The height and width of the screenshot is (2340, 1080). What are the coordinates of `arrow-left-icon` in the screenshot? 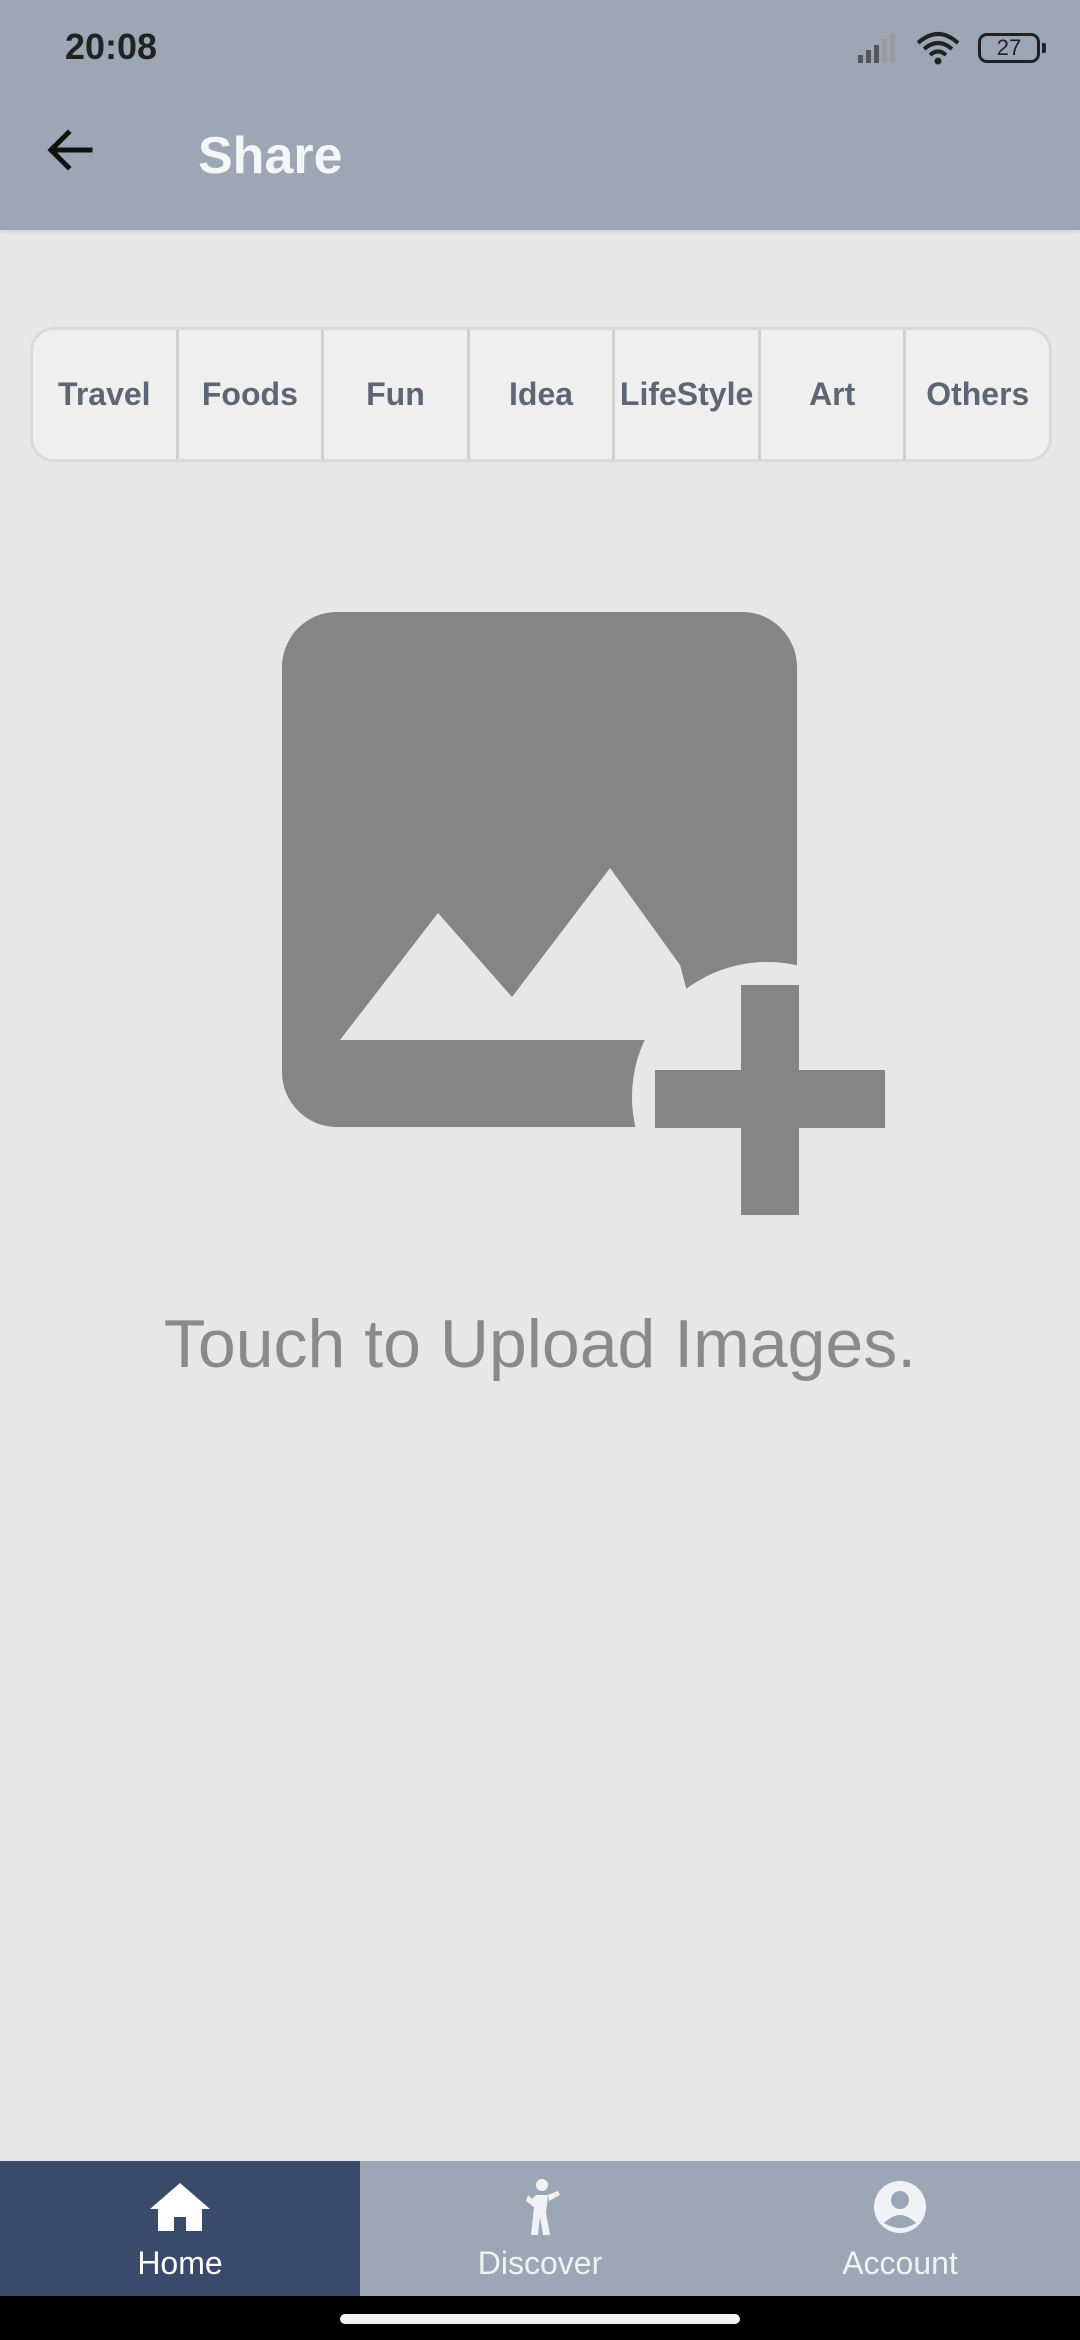 It's located at (70, 150).